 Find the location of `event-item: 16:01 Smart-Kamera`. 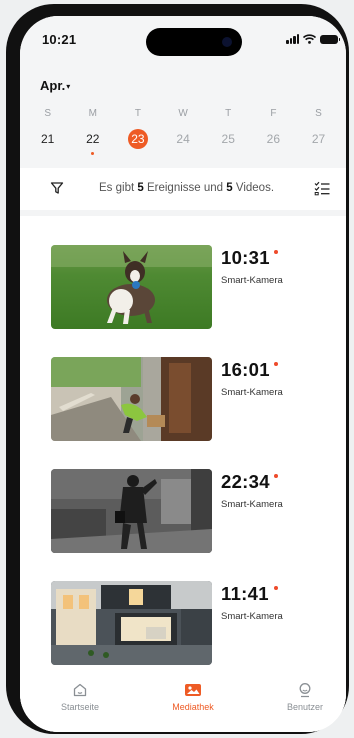

event-item: 16:01 Smart-Kamera is located at coordinates (186, 399).